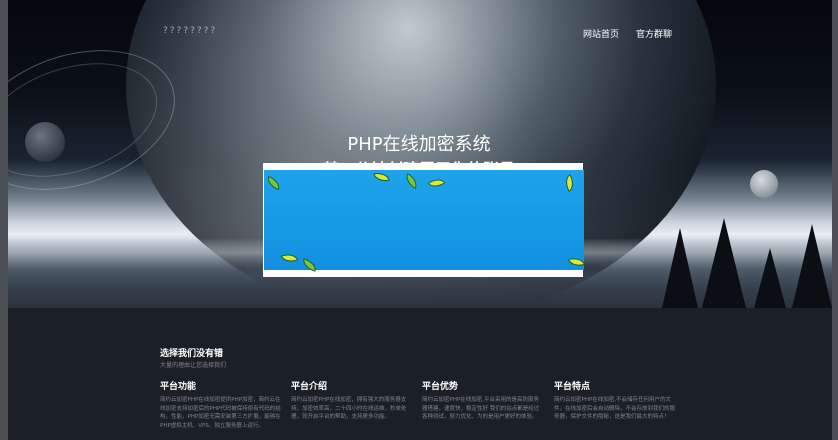 The image size is (838, 440). What do you see at coordinates (747, 263) in the screenshot?
I see `pine-trees` at bounding box center [747, 263].